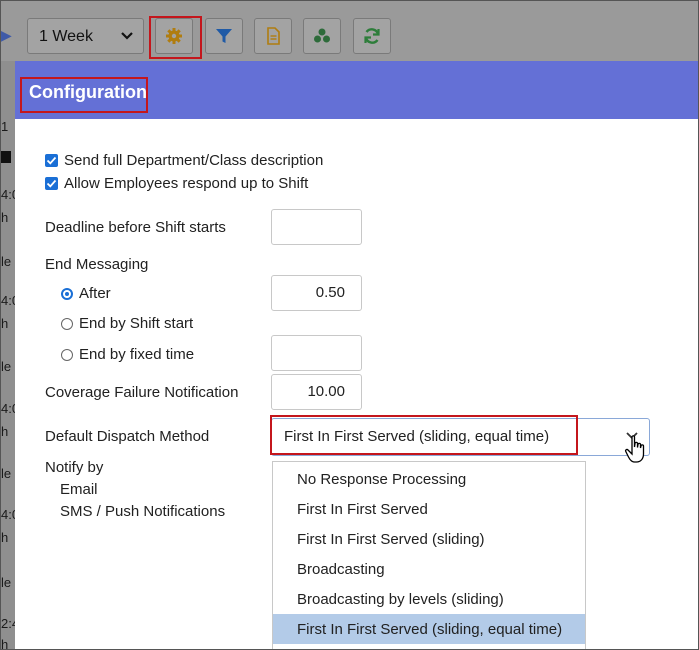 This screenshot has width=699, height=650. I want to click on dropdown-option: Broadcasting, so click(429, 569).